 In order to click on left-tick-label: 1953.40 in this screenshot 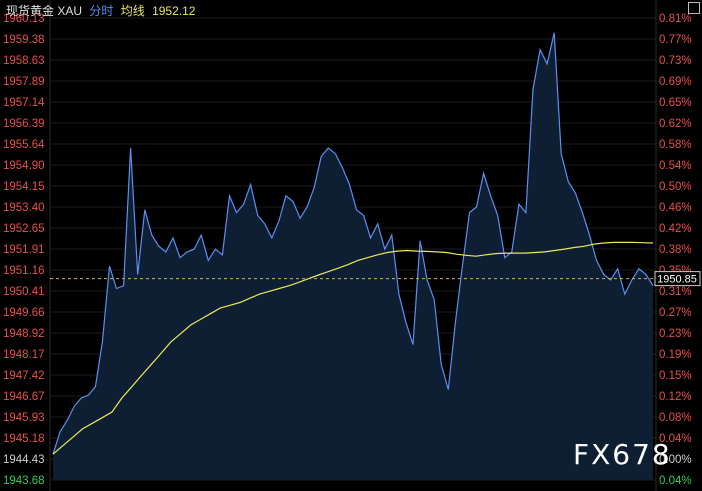, I will do `click(24, 208)`.